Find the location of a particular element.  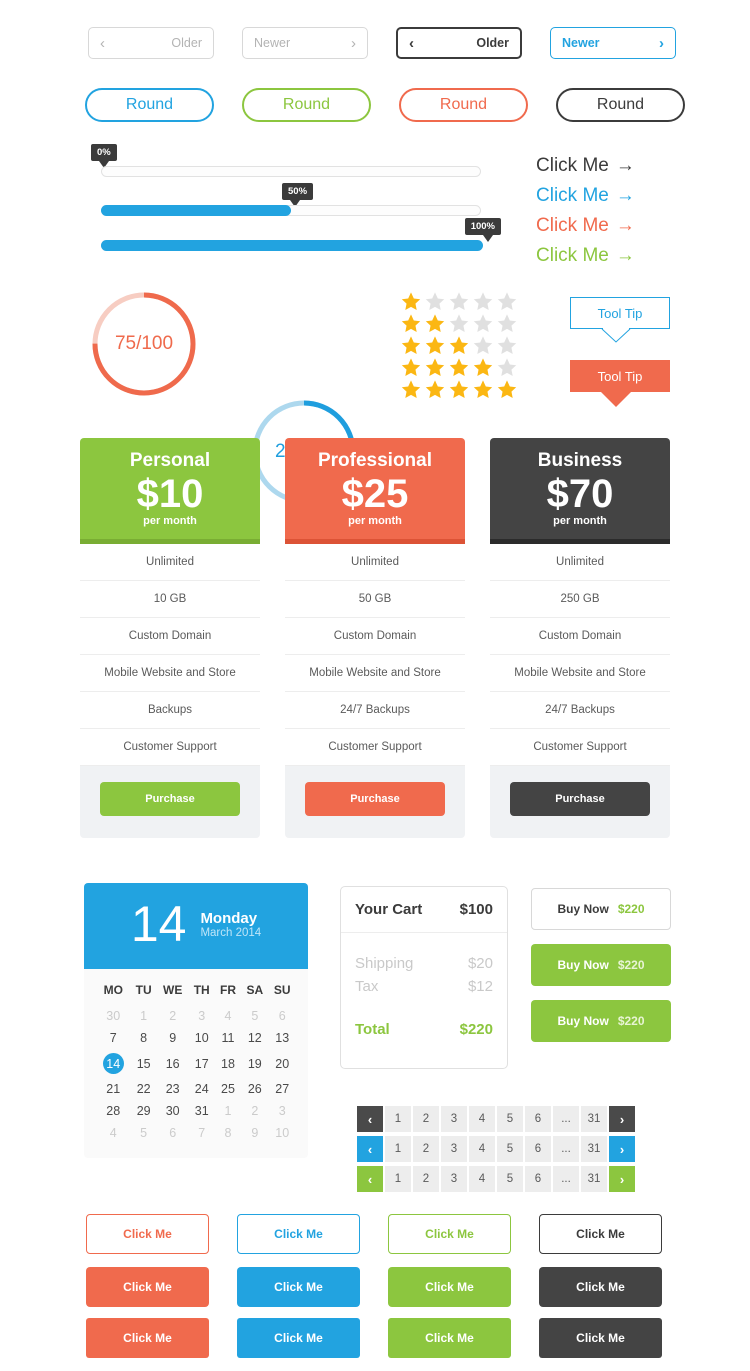

calendar-day: 3 is located at coordinates (202, 1016).